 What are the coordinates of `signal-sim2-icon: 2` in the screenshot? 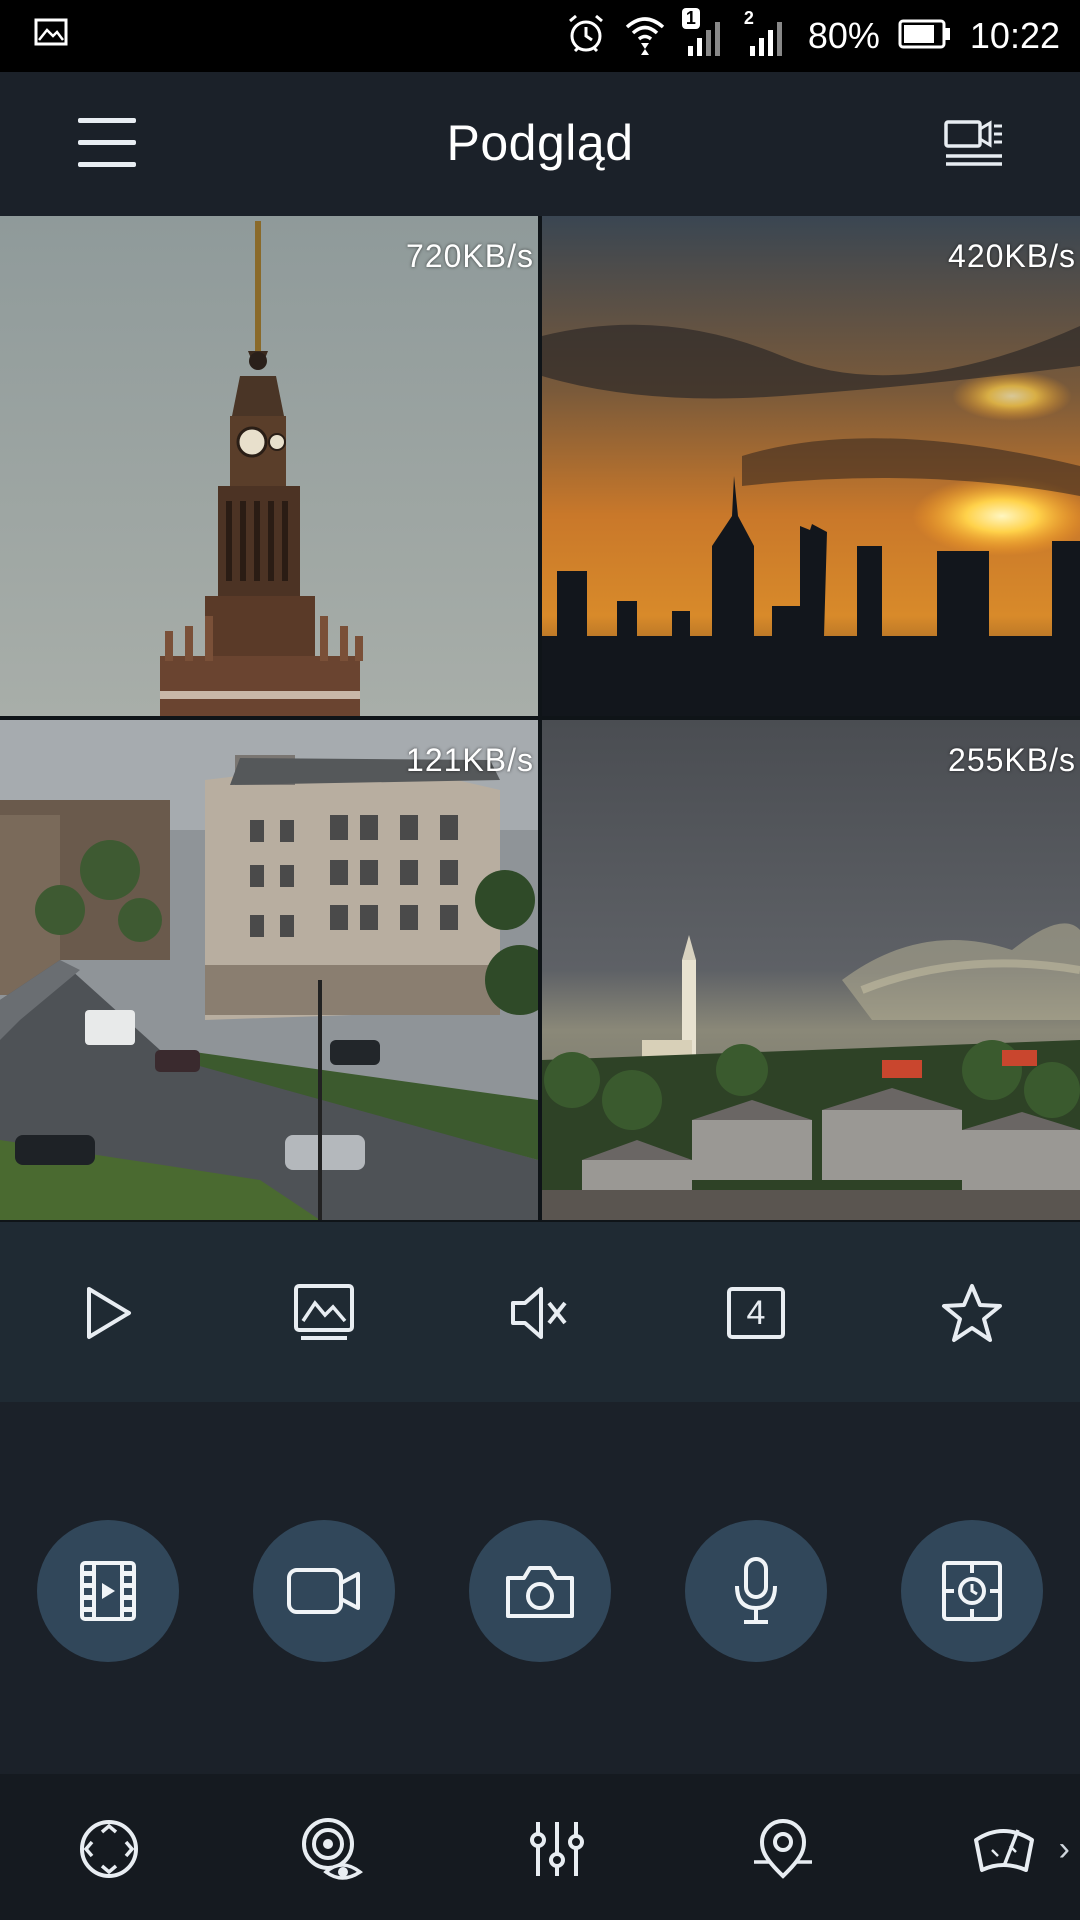 It's located at (767, 32).